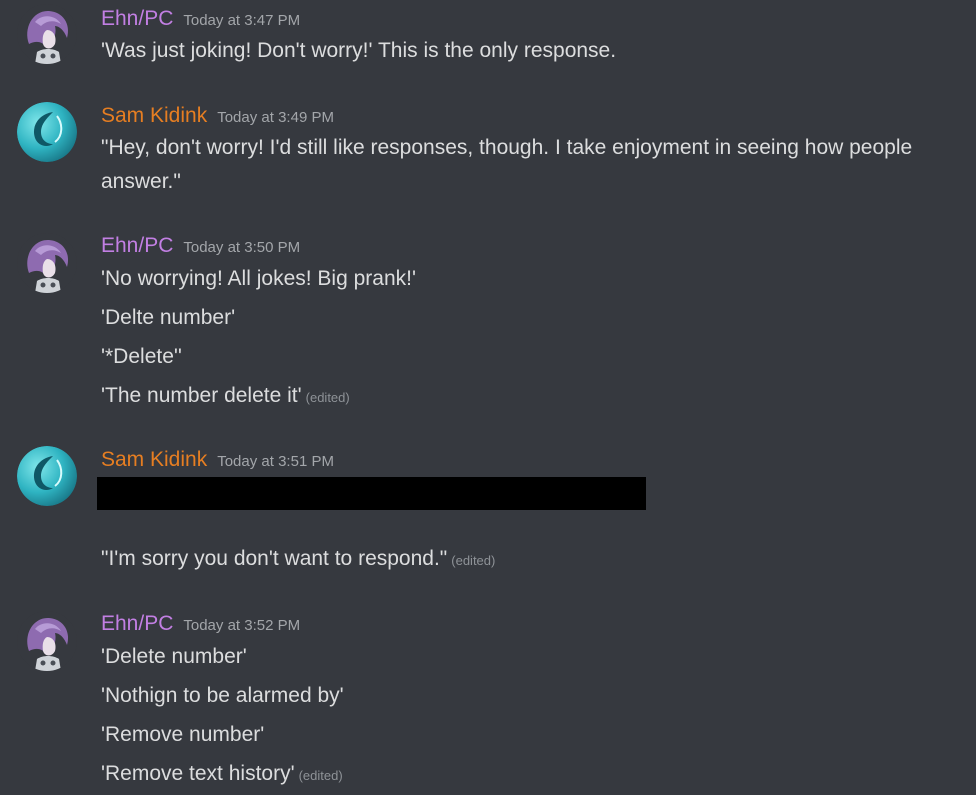  What do you see at coordinates (371, 493) in the screenshot?
I see `redacted-message-block` at bounding box center [371, 493].